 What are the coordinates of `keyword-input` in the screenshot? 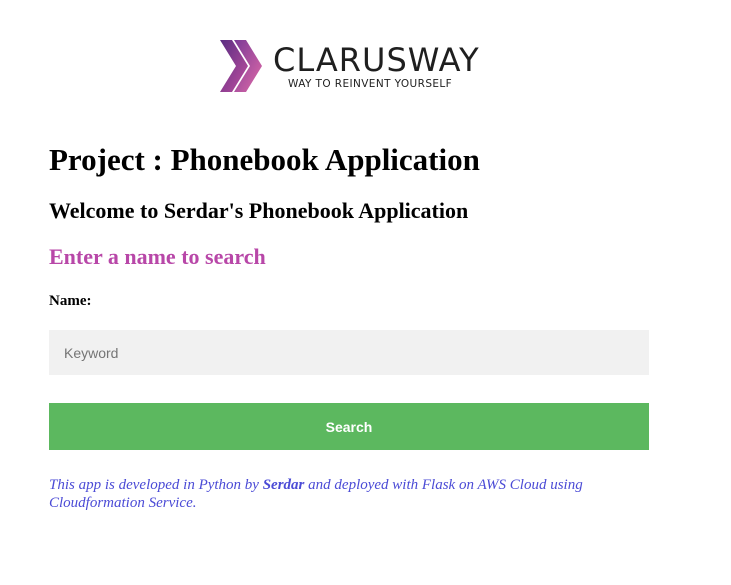 It's located at (349, 352).